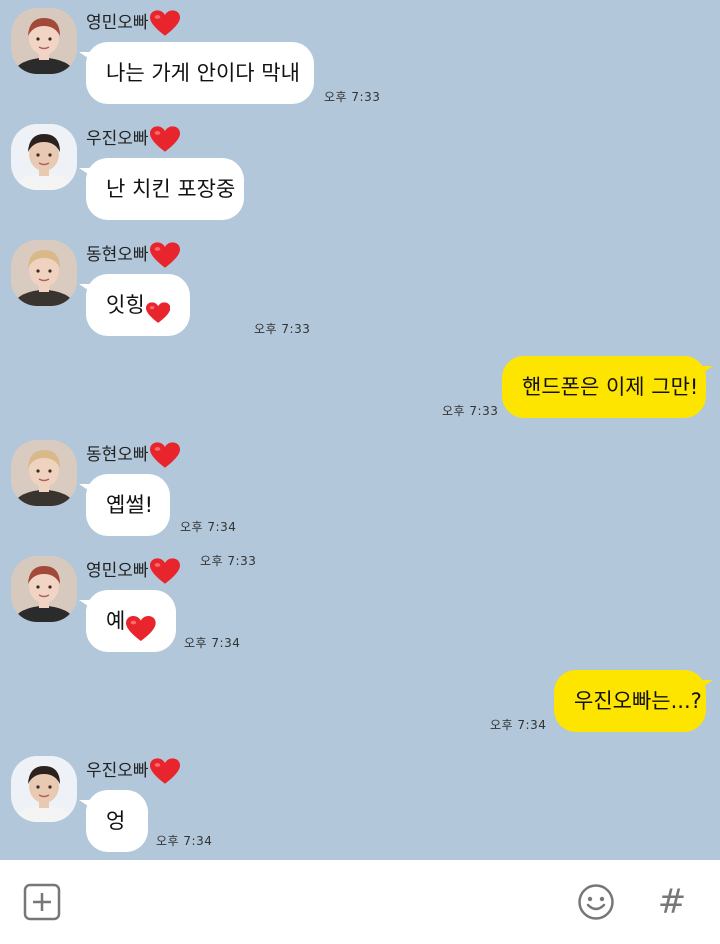  I want to click on message-text: 잇힝, so click(125, 305).